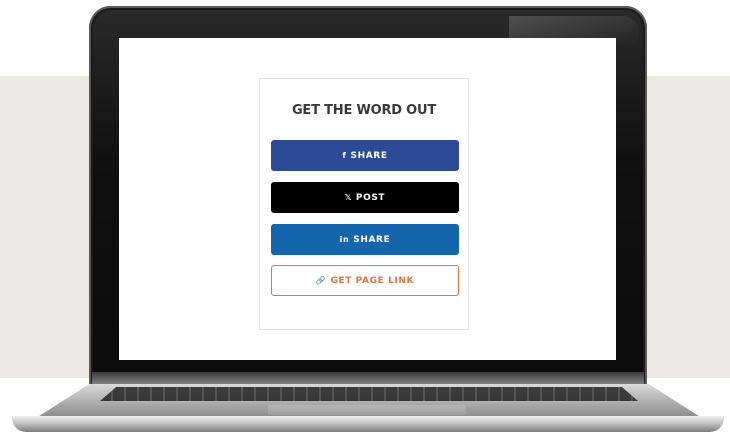 This screenshot has height=437, width=730. Describe the element at coordinates (344, 239) in the screenshot. I see `linkedin-icon: in` at that location.